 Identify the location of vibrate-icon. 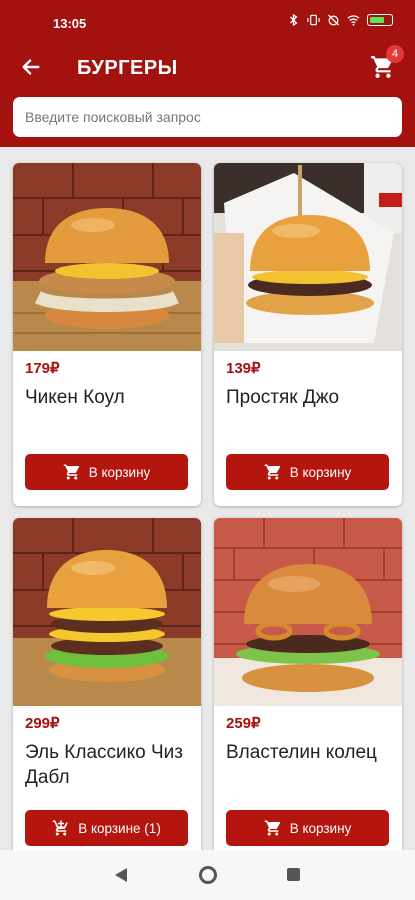
(313, 20).